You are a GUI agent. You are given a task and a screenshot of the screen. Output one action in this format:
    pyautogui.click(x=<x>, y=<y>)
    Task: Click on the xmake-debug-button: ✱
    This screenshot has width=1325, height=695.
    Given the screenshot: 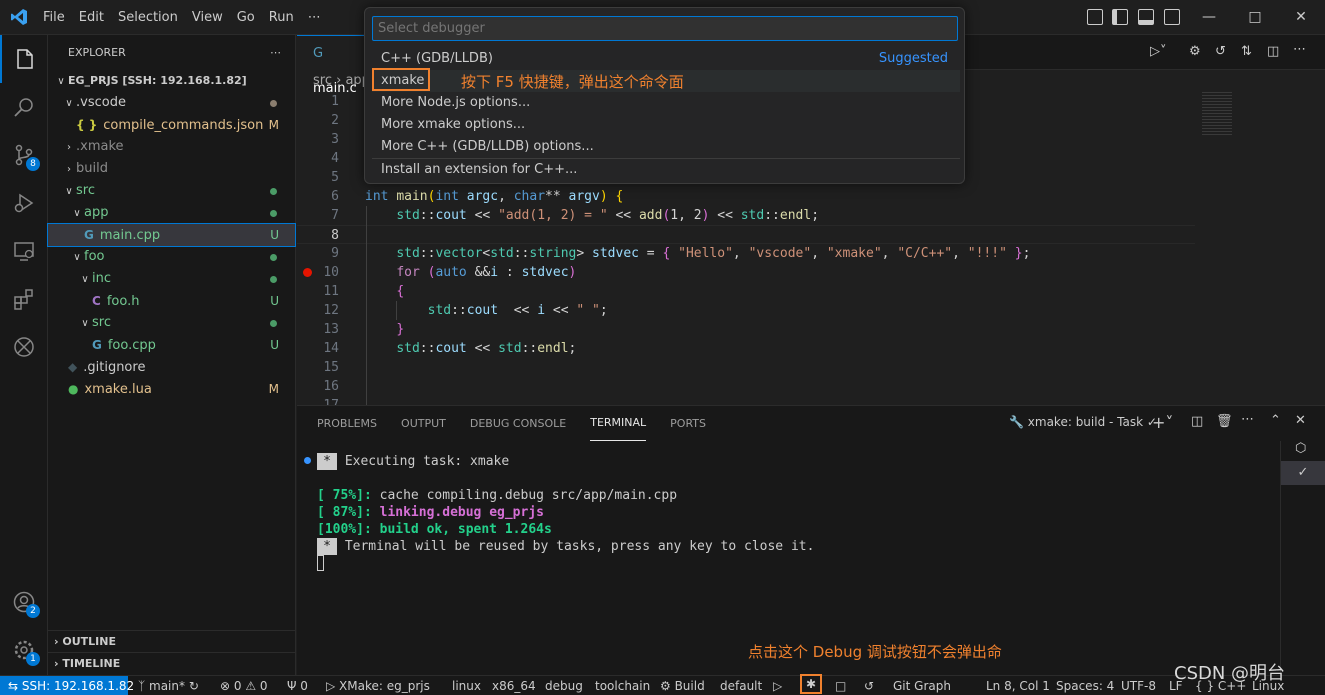 What is the action you would take?
    pyautogui.click(x=811, y=684)
    